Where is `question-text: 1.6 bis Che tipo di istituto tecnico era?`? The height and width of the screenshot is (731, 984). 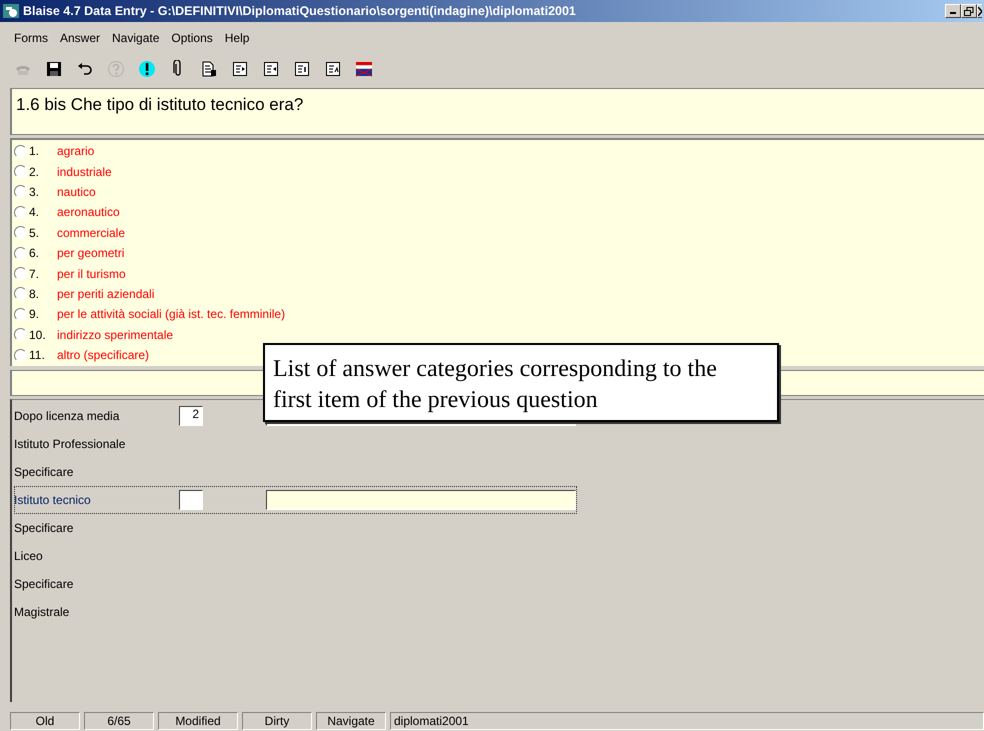 question-text: 1.6 bis Che tipo di istituto tecnico era? is located at coordinates (159, 105).